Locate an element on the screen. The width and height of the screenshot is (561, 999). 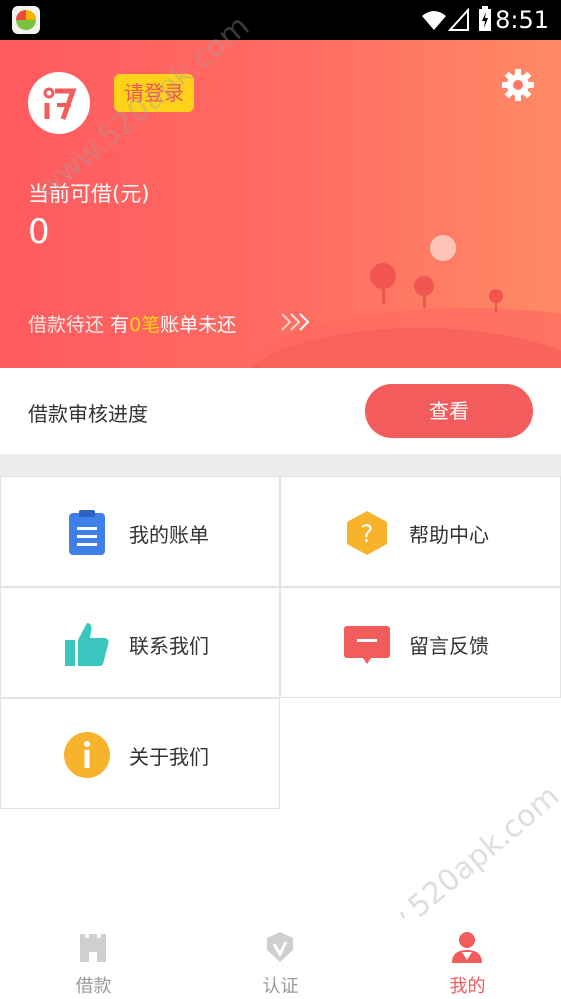
repay-suffix: 账单未还 is located at coordinates (198, 325).